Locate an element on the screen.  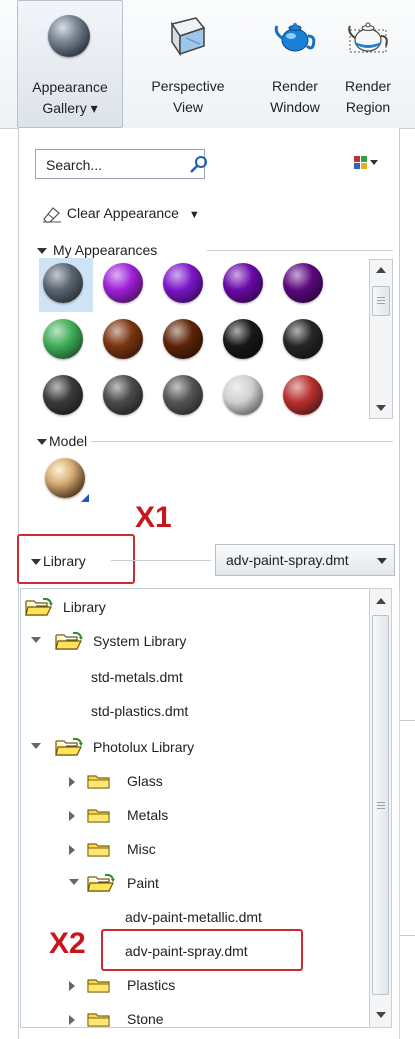
teapot-region-icon is located at coordinates (368, 36).